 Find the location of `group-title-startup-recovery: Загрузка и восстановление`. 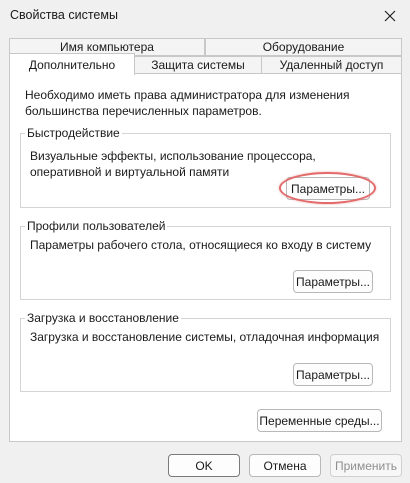

group-title-startup-recovery: Загрузка и восстановление is located at coordinates (103, 318).